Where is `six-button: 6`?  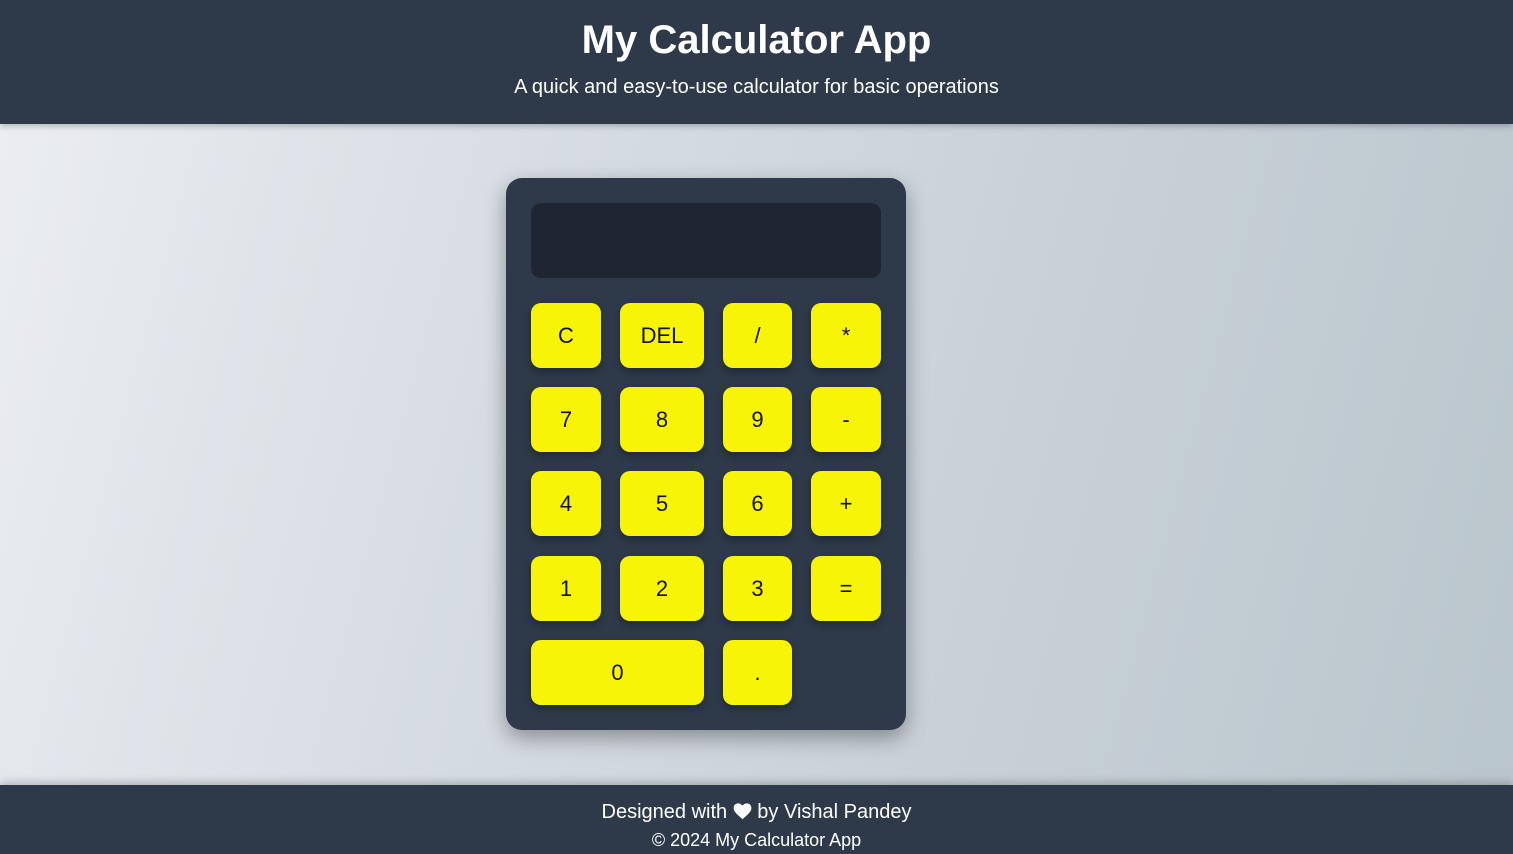 six-button: 6 is located at coordinates (757, 503).